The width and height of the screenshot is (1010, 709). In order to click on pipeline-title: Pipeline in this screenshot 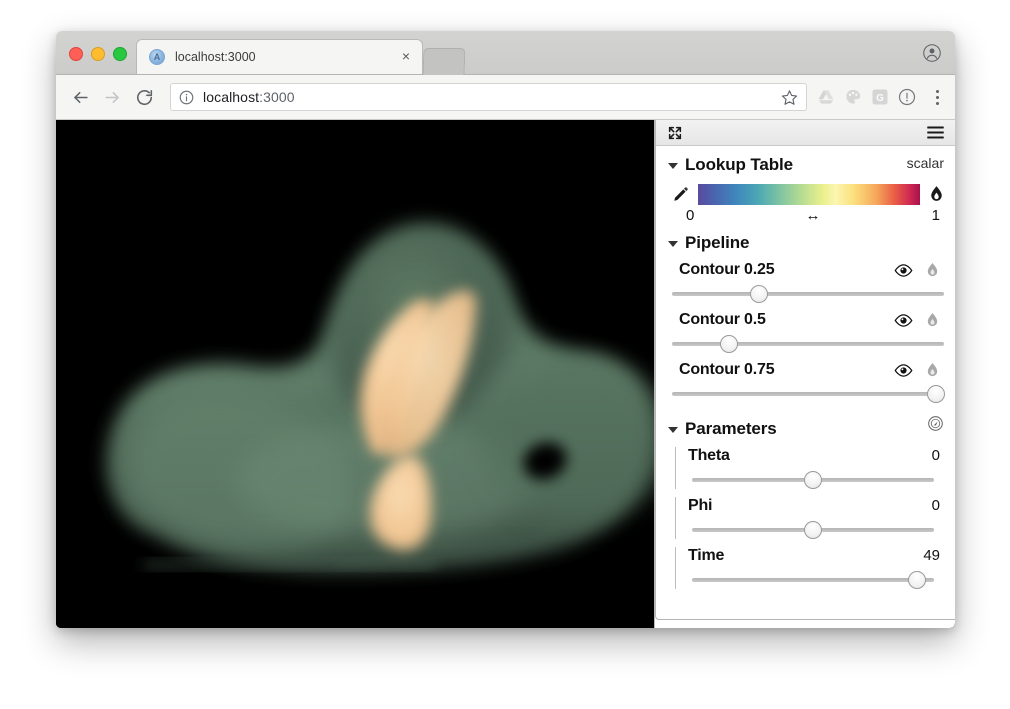, I will do `click(717, 242)`.